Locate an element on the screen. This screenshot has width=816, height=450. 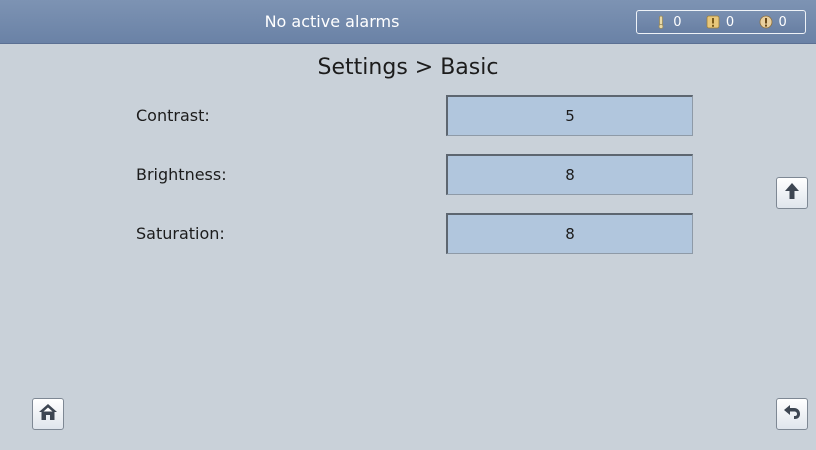
contrast-label: Contrast: is located at coordinates (173, 115).